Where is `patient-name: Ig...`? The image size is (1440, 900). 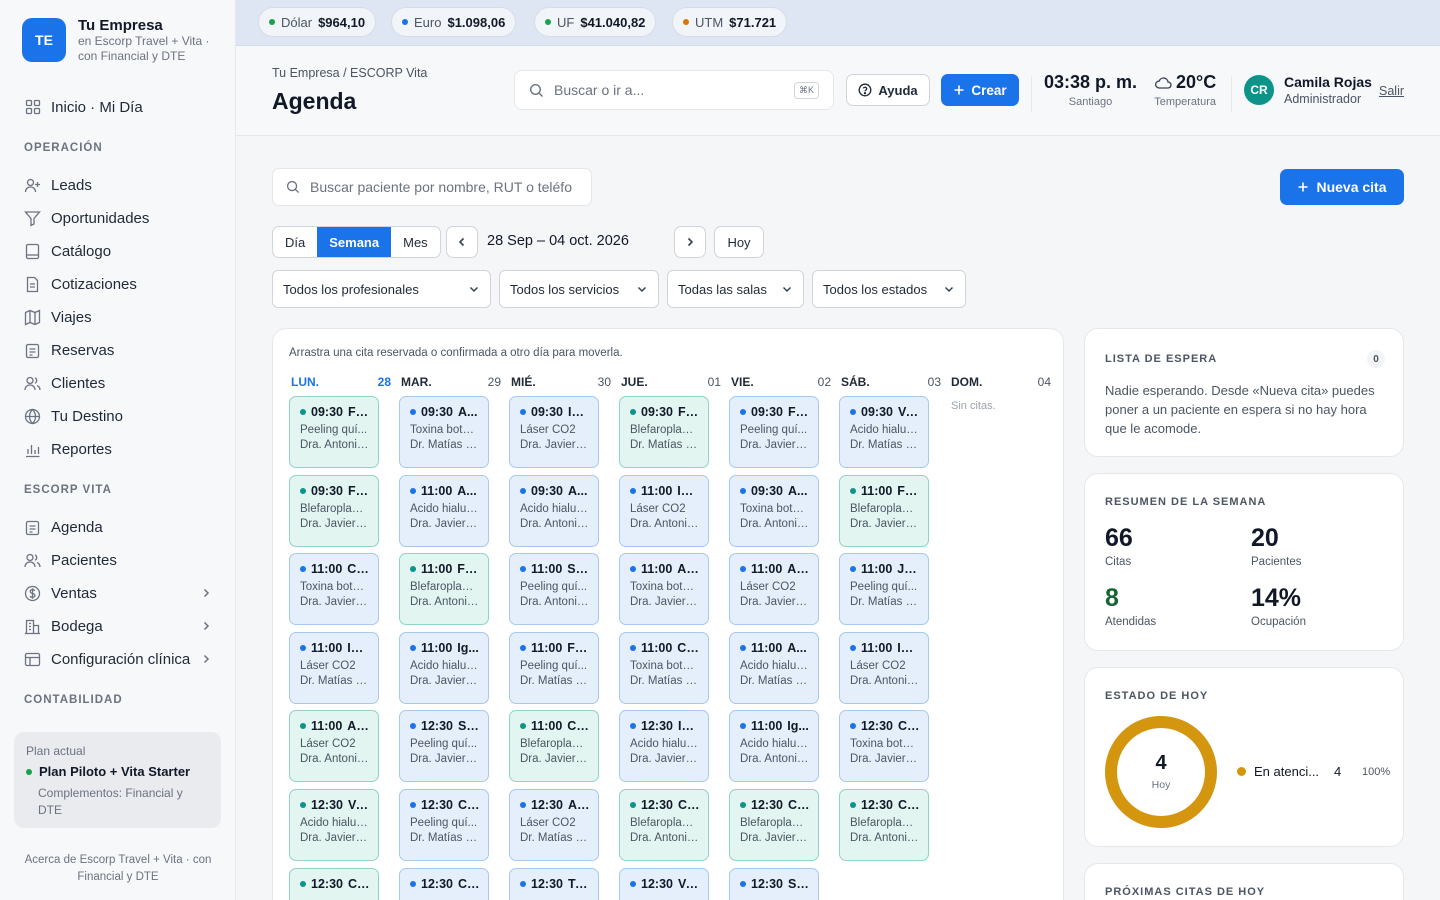
patient-name: Ig... is located at coordinates (468, 648).